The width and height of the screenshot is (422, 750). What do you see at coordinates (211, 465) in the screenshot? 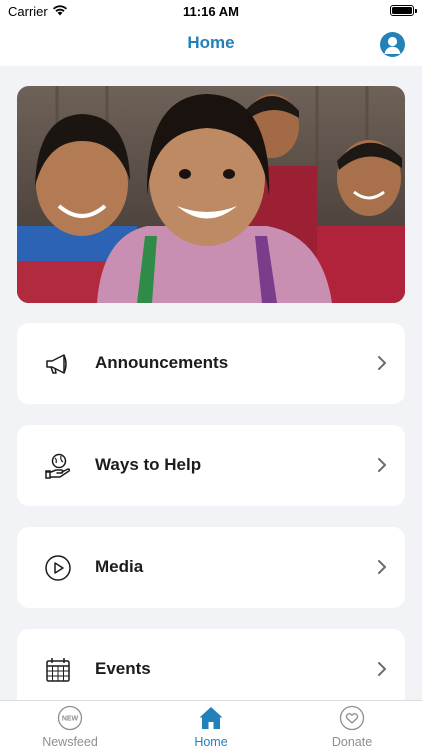
I see `menu-item-ways-to-help: Ways to Help` at bounding box center [211, 465].